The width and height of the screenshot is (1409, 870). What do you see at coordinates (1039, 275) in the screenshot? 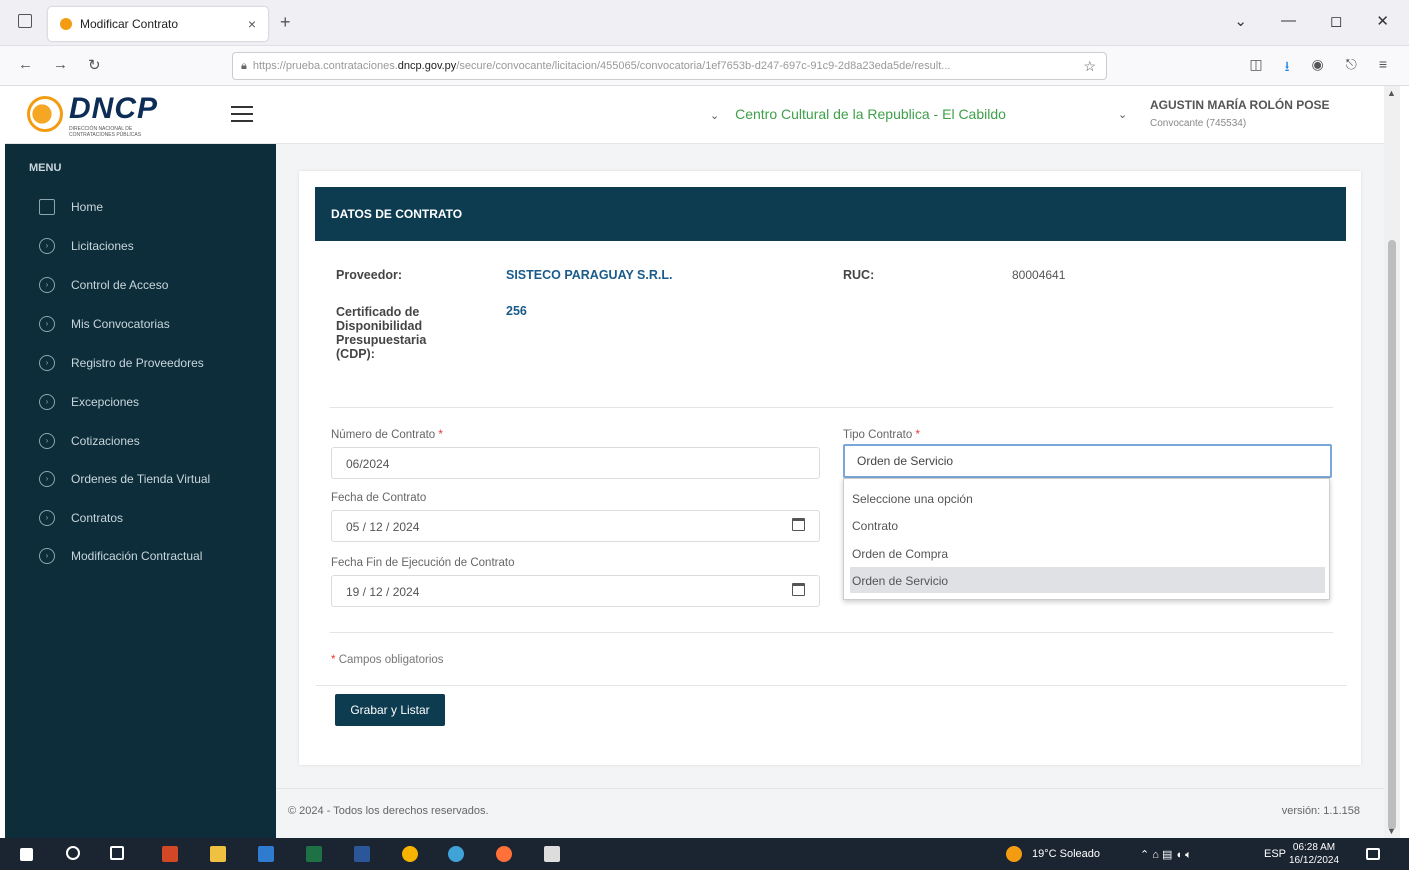
I see `ruc-value: 80004641` at bounding box center [1039, 275].